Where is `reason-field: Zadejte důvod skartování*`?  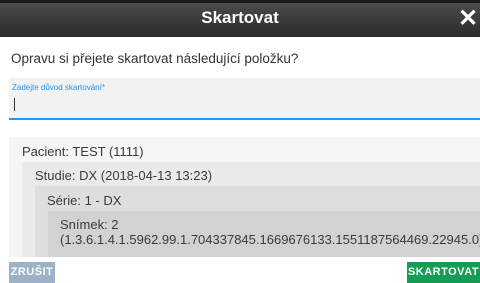 reason-field: Zadejte důvod skartování* is located at coordinates (244, 99).